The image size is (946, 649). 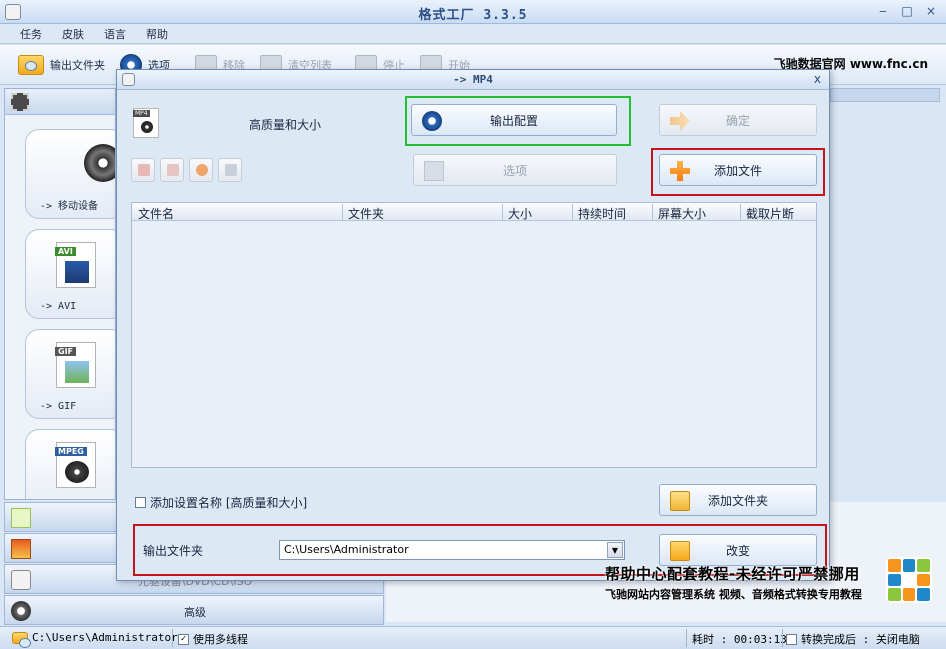 I want to click on folder-add-icon, so click(x=680, y=501).